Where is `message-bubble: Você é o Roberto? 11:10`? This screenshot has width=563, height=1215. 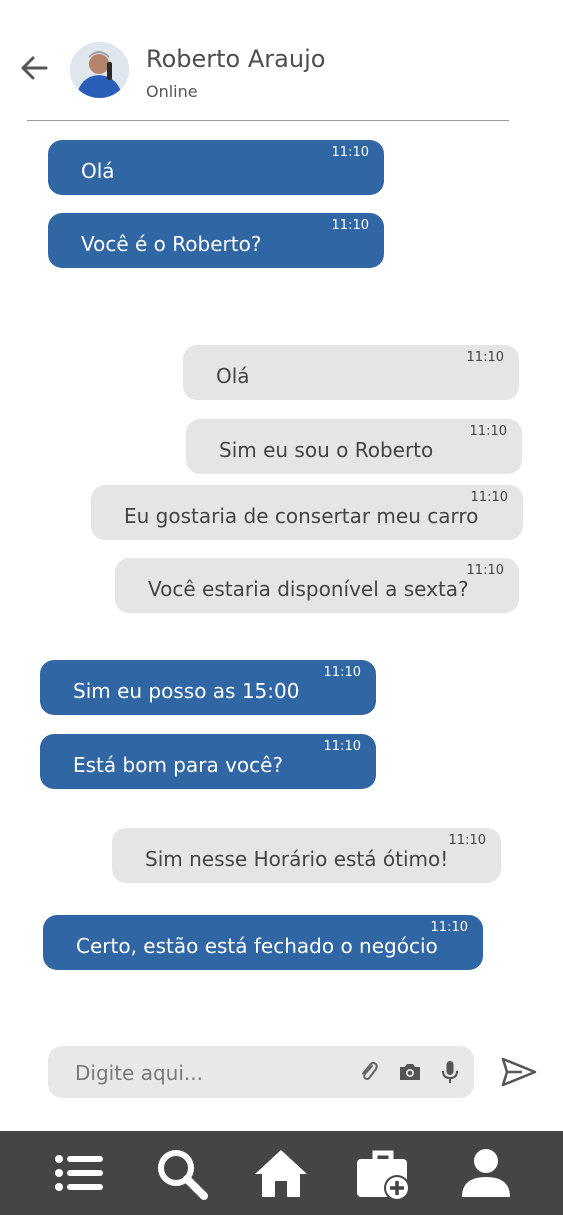 message-bubble: Você é o Roberto? 11:10 is located at coordinates (216, 240).